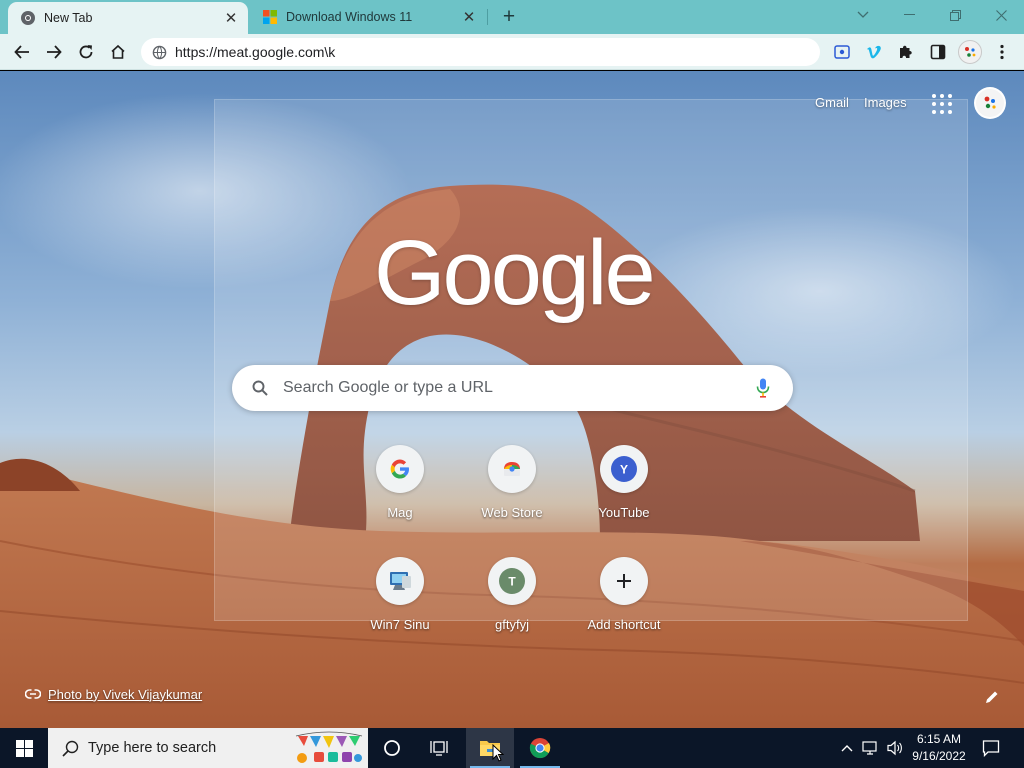  What do you see at coordinates (509, 16) in the screenshot?
I see `new-tab-button: +` at bounding box center [509, 16].